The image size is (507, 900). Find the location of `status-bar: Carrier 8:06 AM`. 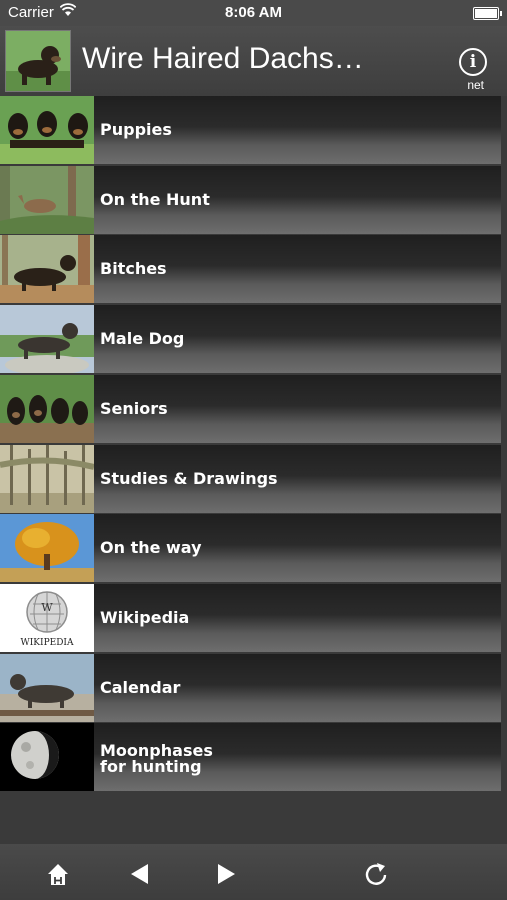

status-bar: Carrier 8:06 AM is located at coordinates (253, 13).